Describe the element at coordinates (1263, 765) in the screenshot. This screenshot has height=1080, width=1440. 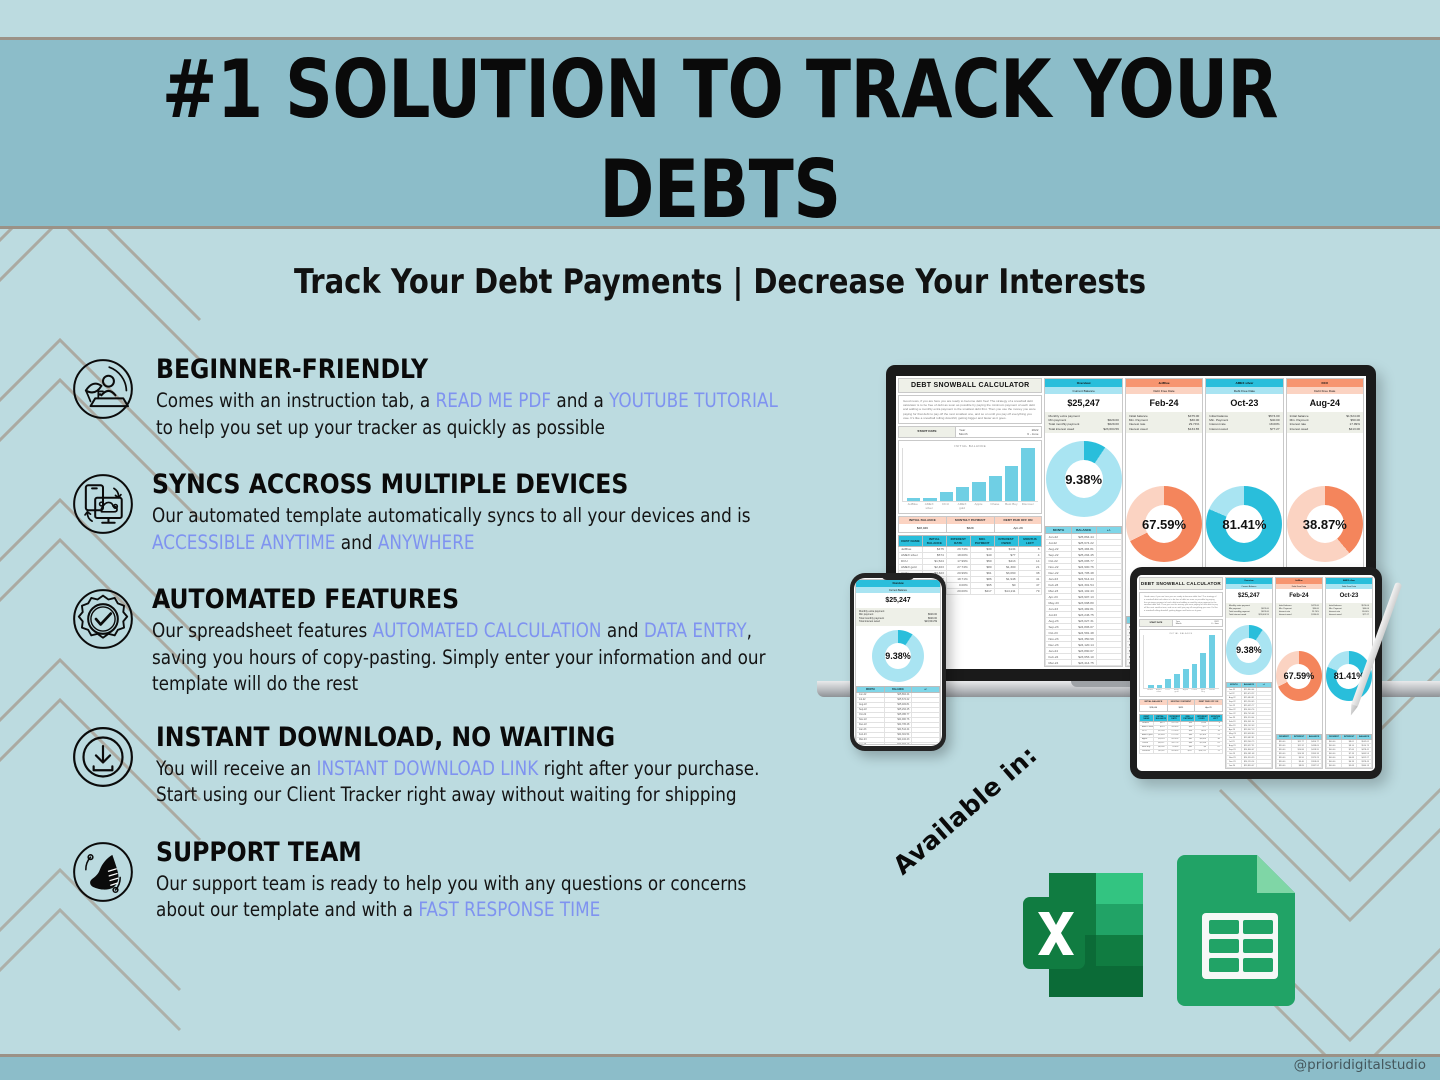
I see `table-cell` at that location.